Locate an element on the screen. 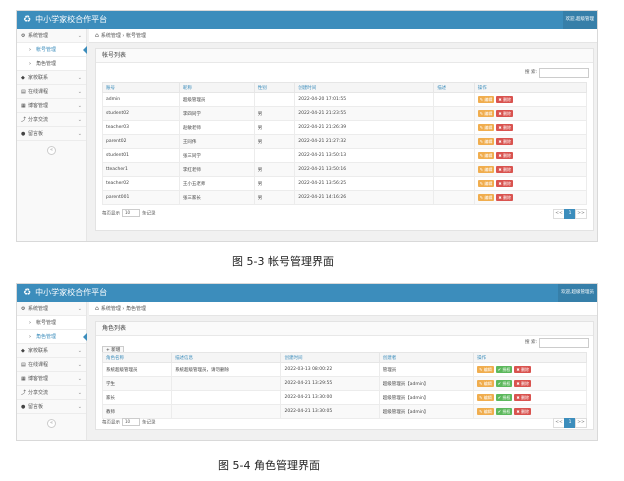 Image resolution: width=624 pixels, height=481 pixels. column-header: 创建者 is located at coordinates (426, 357).